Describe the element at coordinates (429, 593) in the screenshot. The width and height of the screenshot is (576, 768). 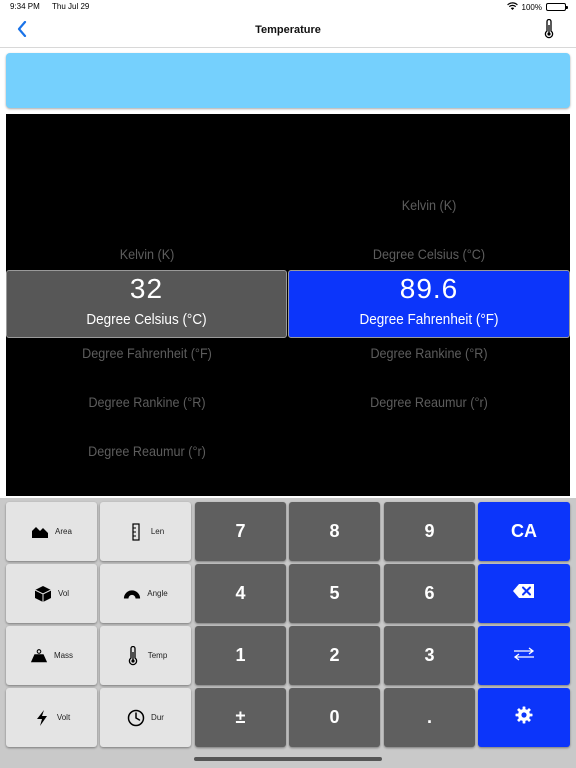
I see `key-6: 6` at that location.